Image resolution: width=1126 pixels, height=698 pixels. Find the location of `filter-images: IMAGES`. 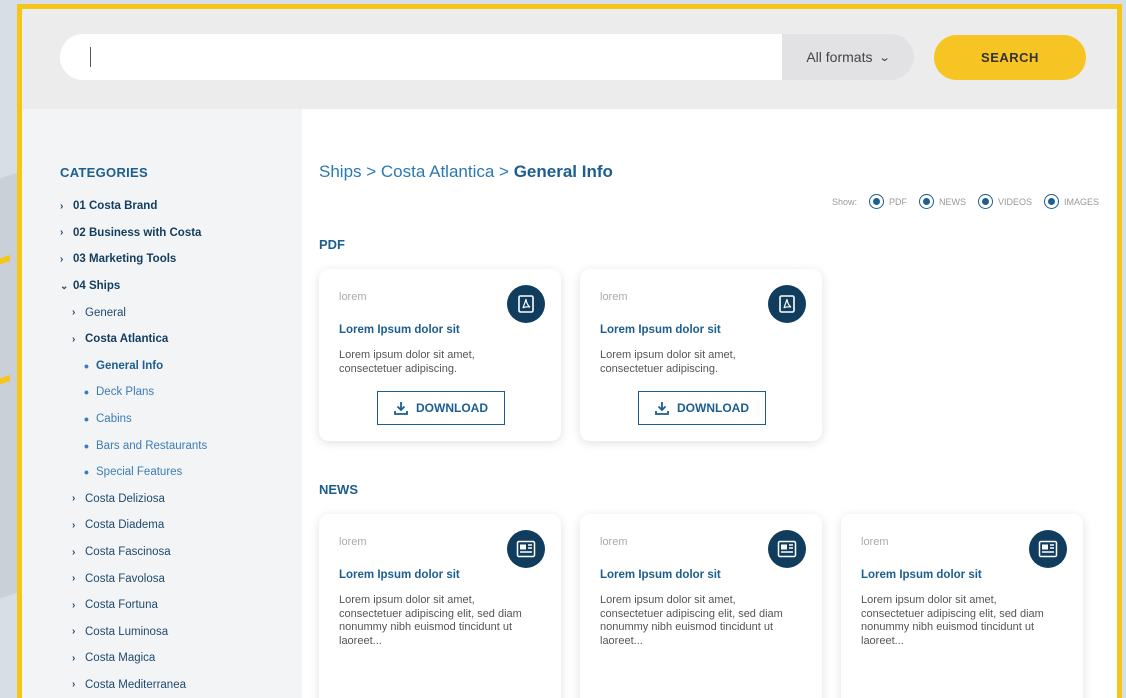

filter-images: IMAGES is located at coordinates (1071, 201).